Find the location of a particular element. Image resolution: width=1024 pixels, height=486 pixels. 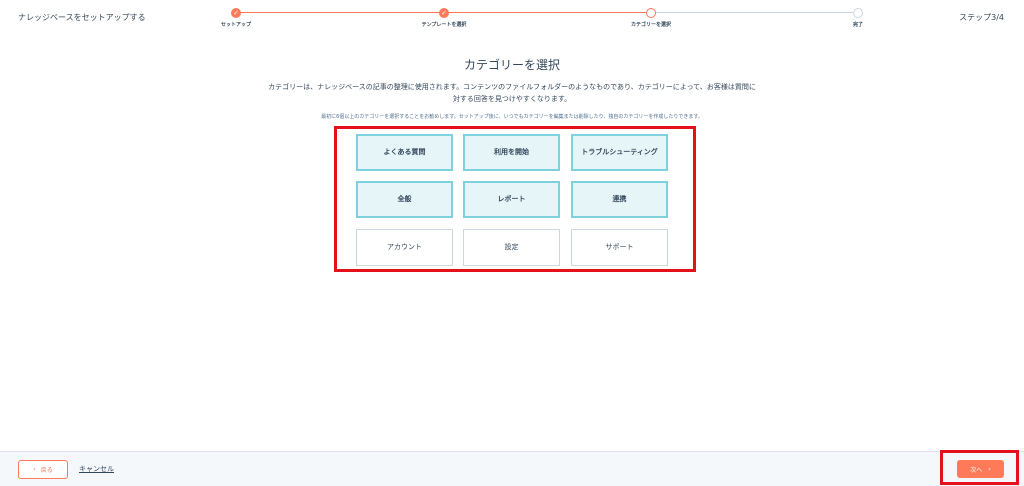

category-card: よくある質問 is located at coordinates (404, 152).